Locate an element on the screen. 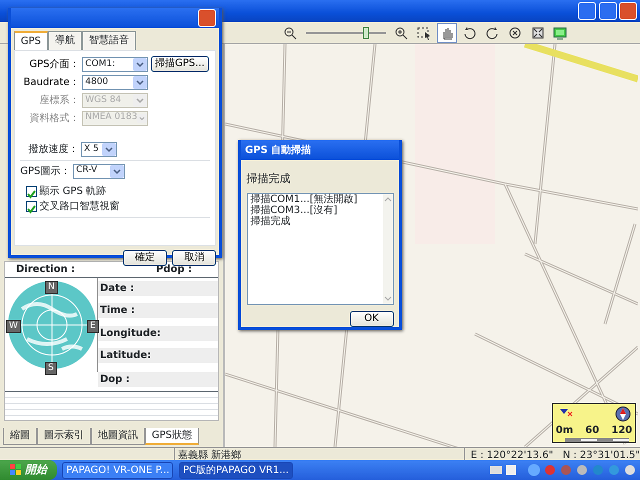  dialog-tab: GPS is located at coordinates (31, 40).